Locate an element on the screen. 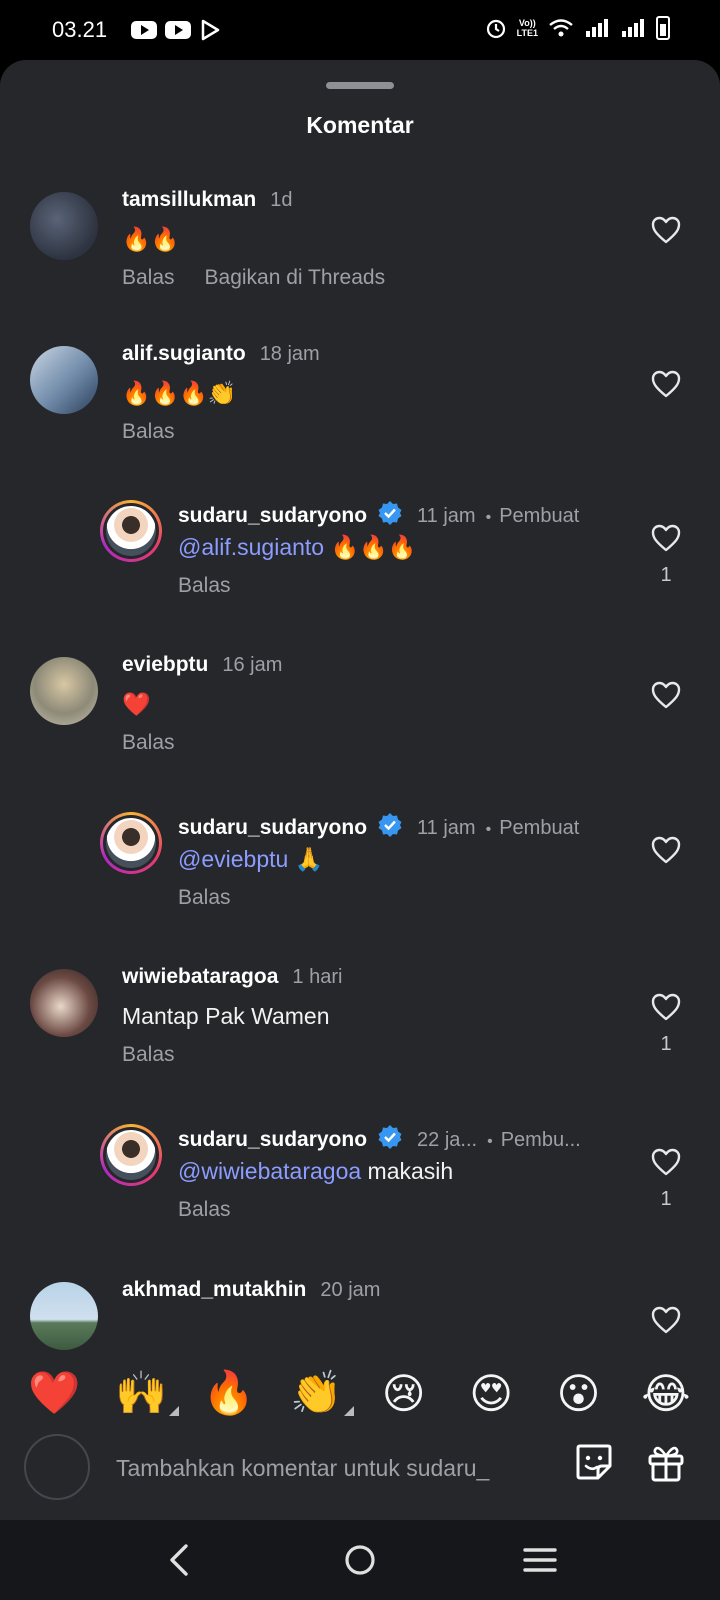 Image resolution: width=720 pixels, height=1600 pixels. wifi-icon is located at coordinates (561, 28).